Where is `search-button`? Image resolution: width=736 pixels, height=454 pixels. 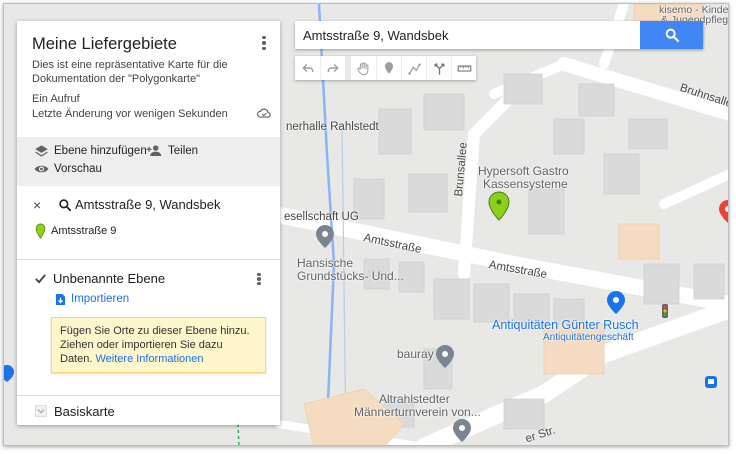
search-button is located at coordinates (671, 35).